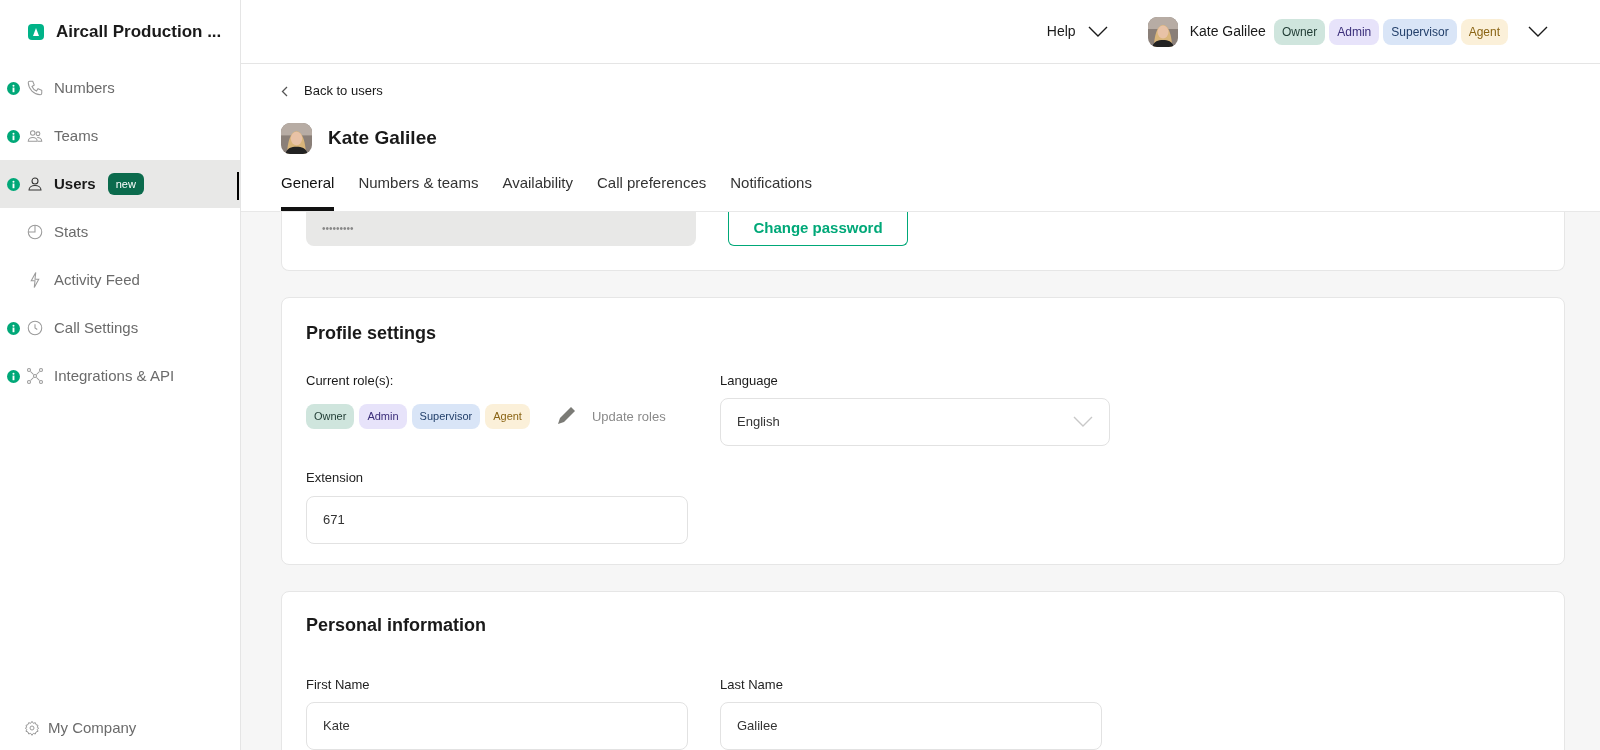 This screenshot has width=1600, height=750. Describe the element at coordinates (120, 232) in the screenshot. I see `sidebar-item: Stats` at that location.